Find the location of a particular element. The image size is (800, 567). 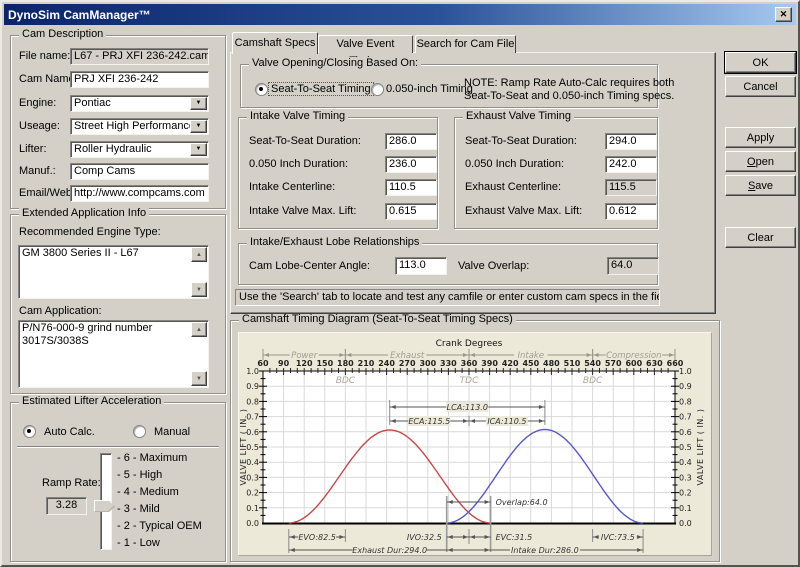

cam-application-label: Cam Application: is located at coordinates (60, 311).